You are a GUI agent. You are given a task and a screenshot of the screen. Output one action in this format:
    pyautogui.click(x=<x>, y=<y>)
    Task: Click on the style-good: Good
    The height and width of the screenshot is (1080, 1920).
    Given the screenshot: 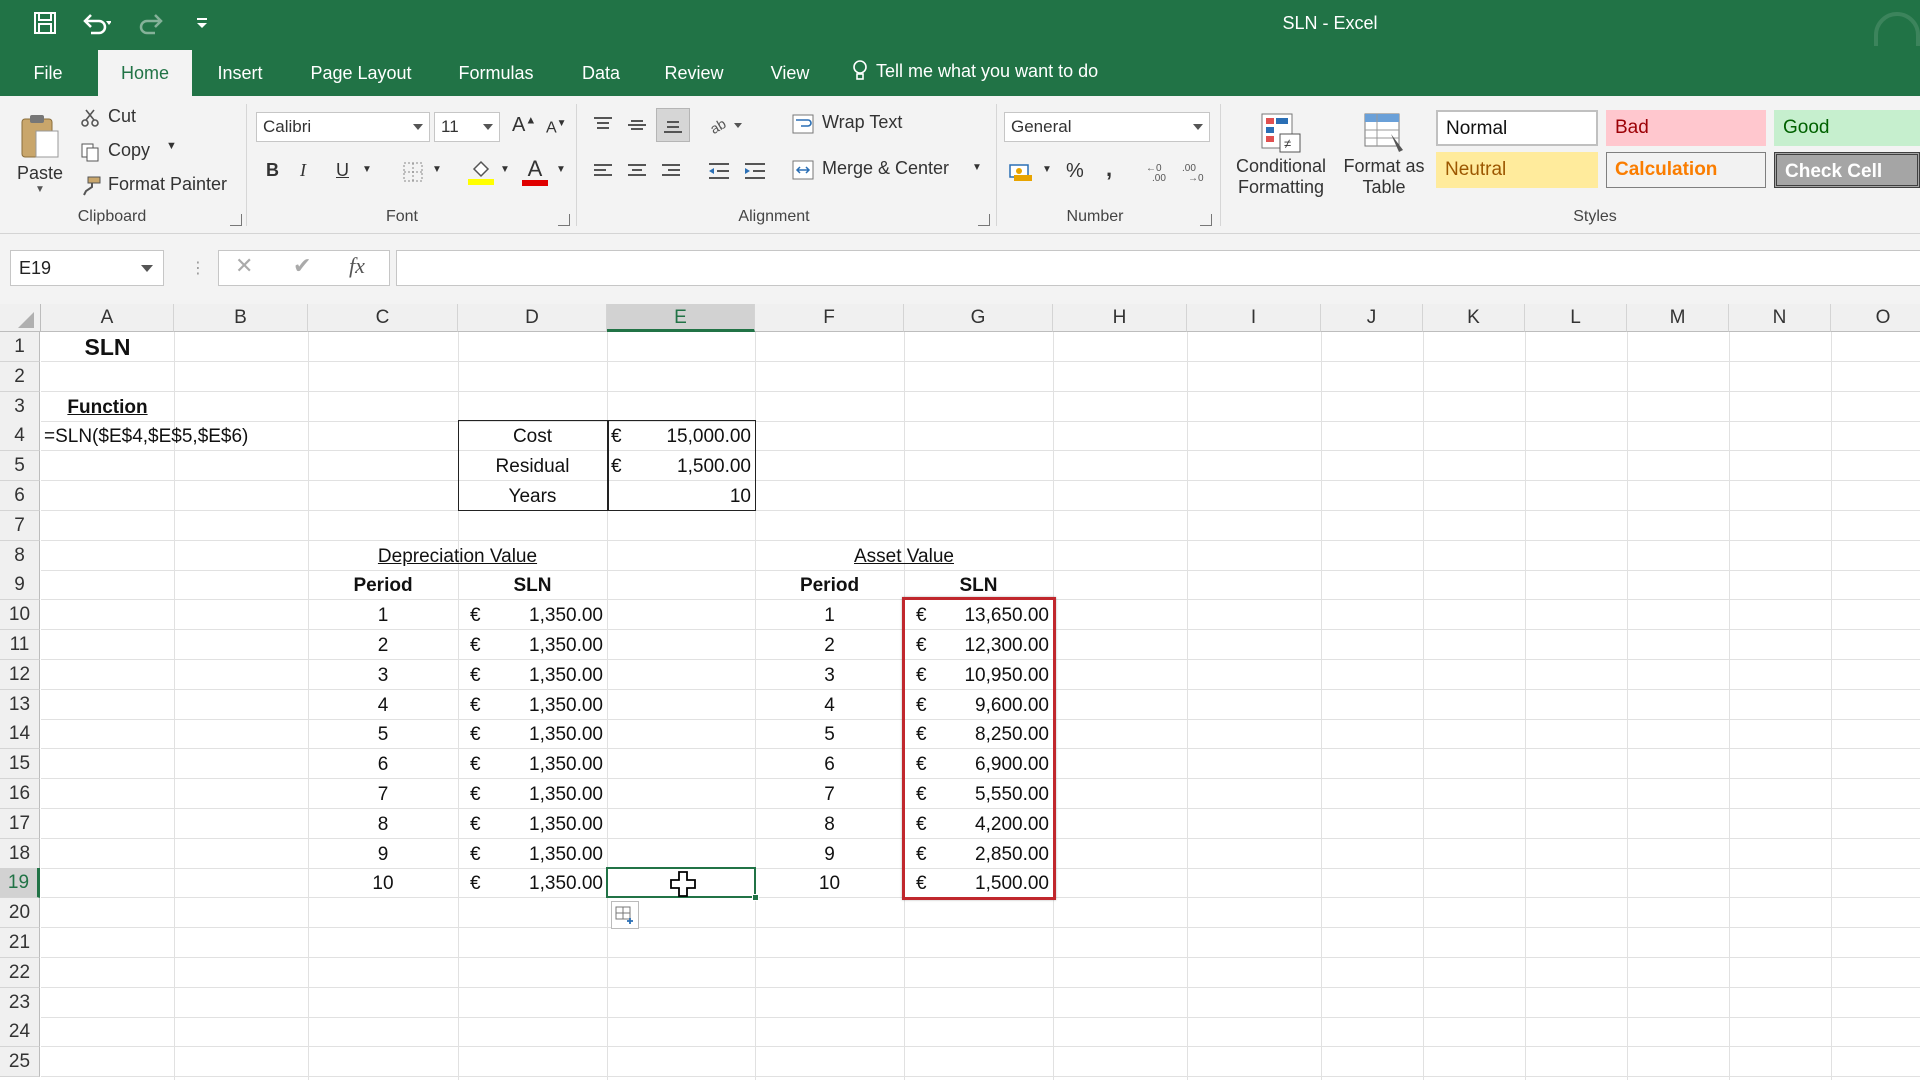 What is the action you would take?
    pyautogui.click(x=1847, y=128)
    